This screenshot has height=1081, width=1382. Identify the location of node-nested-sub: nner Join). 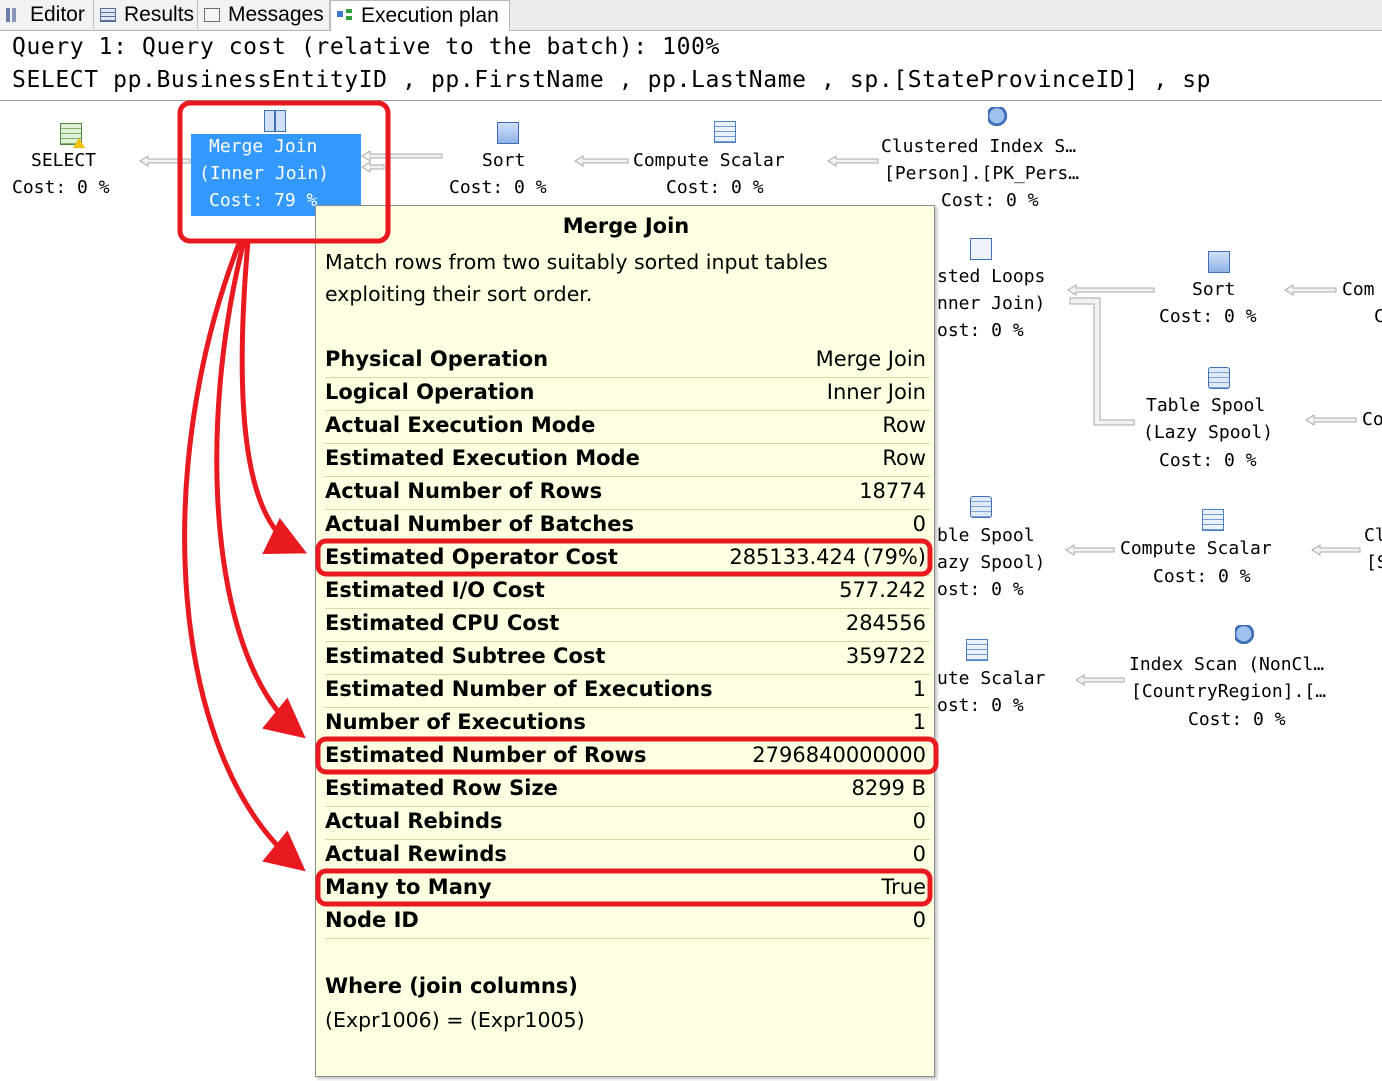
(991, 303).